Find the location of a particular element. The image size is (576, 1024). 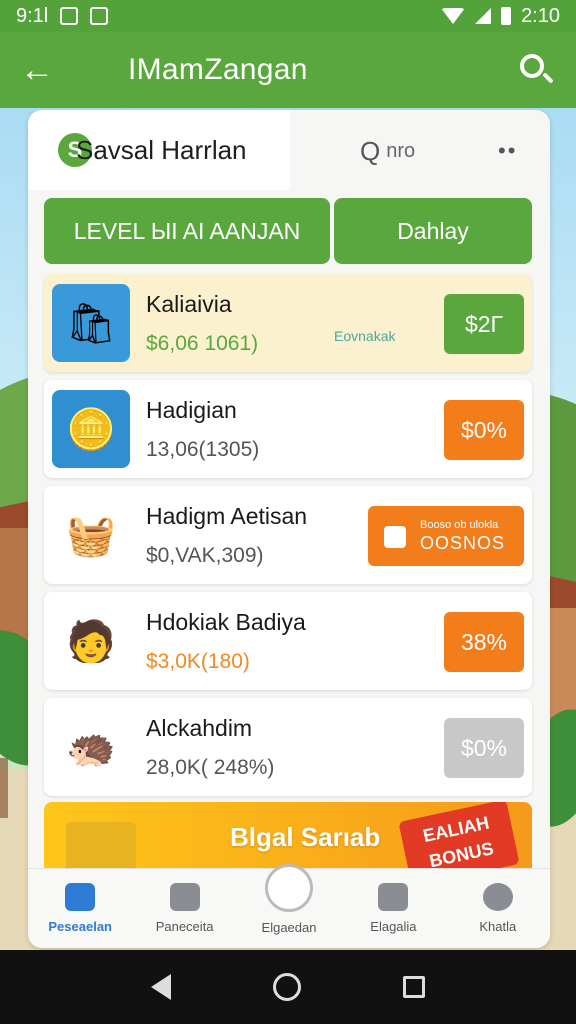

gift-icon is located at coordinates (289, 888).